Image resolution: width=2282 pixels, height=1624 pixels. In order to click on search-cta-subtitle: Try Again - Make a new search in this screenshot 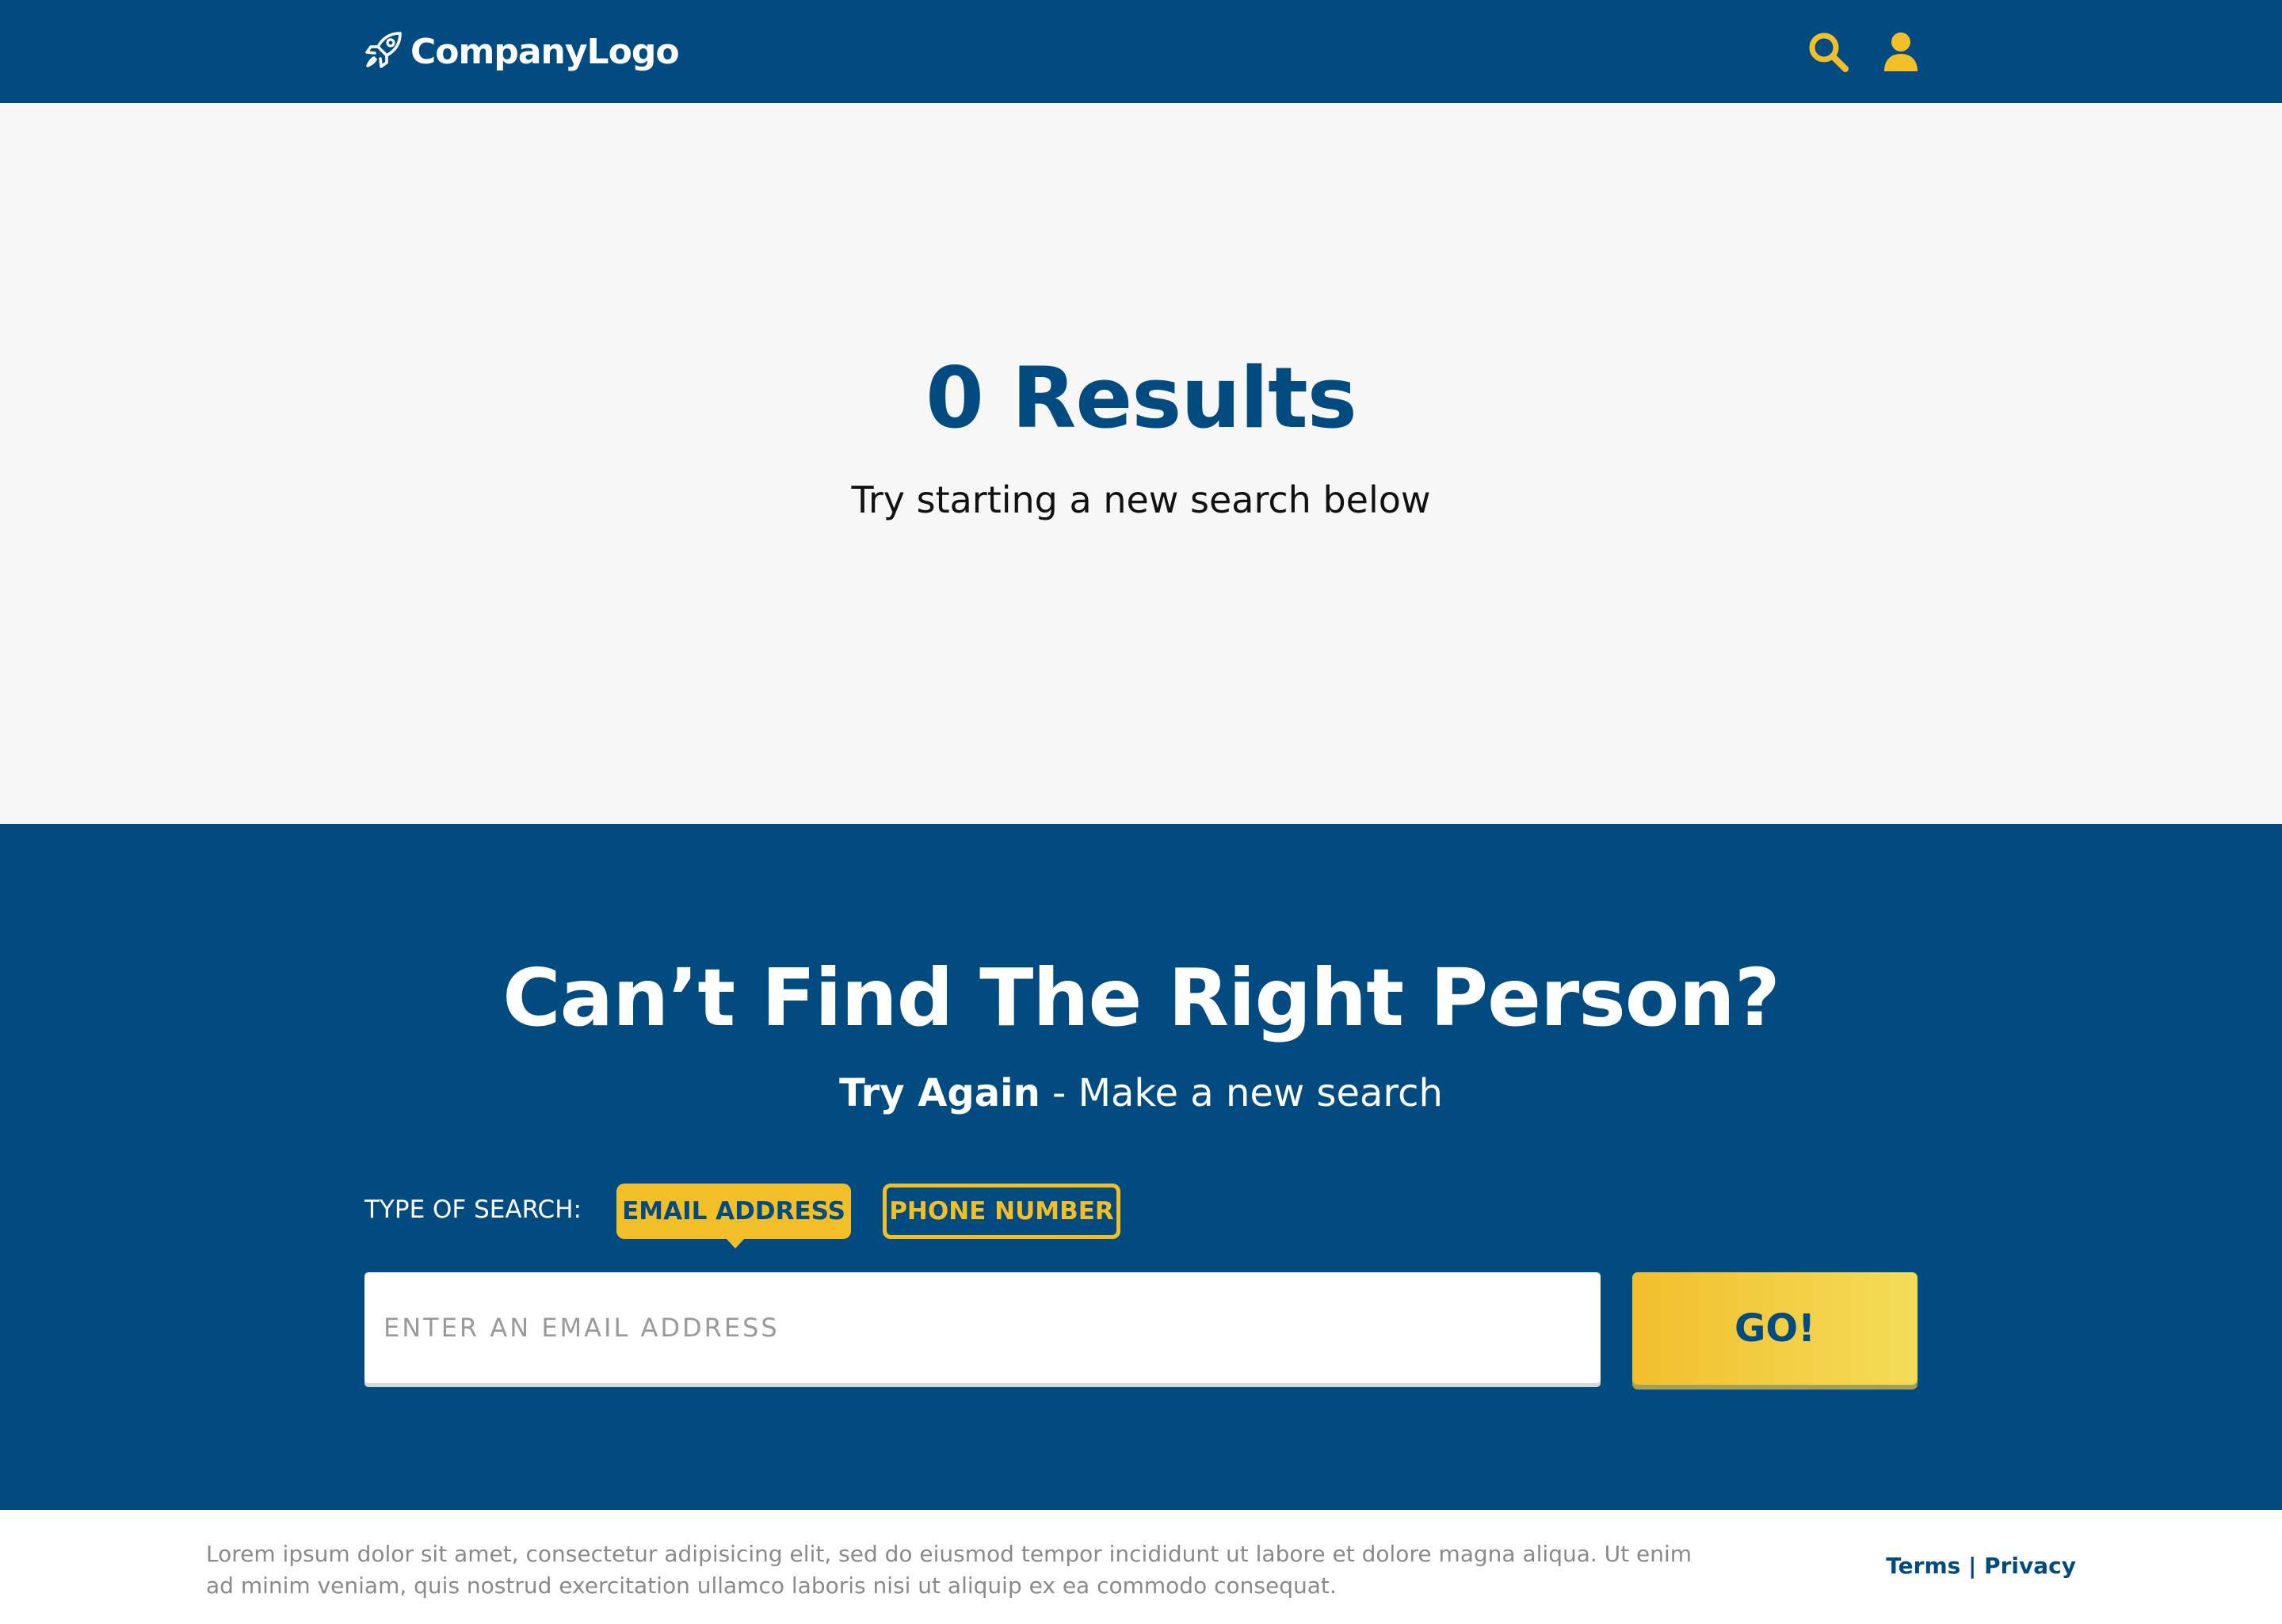, I will do `click(1141, 1093)`.